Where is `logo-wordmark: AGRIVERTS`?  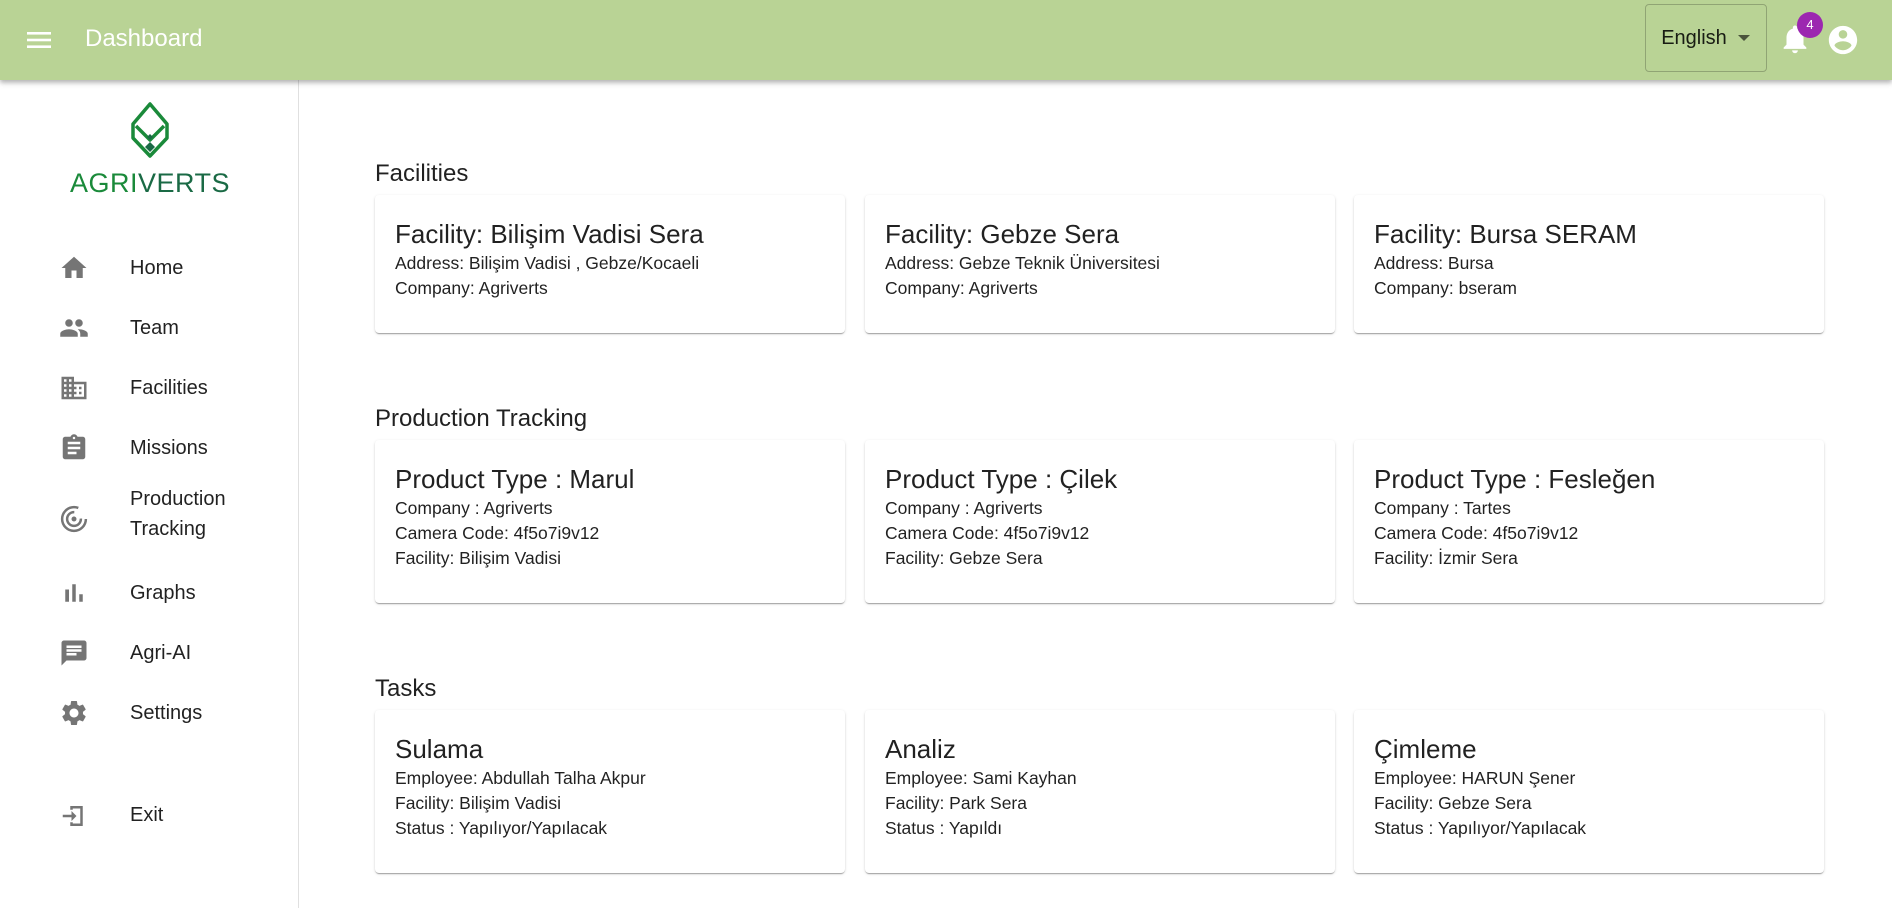 logo-wordmark: AGRIVERTS is located at coordinates (150, 183).